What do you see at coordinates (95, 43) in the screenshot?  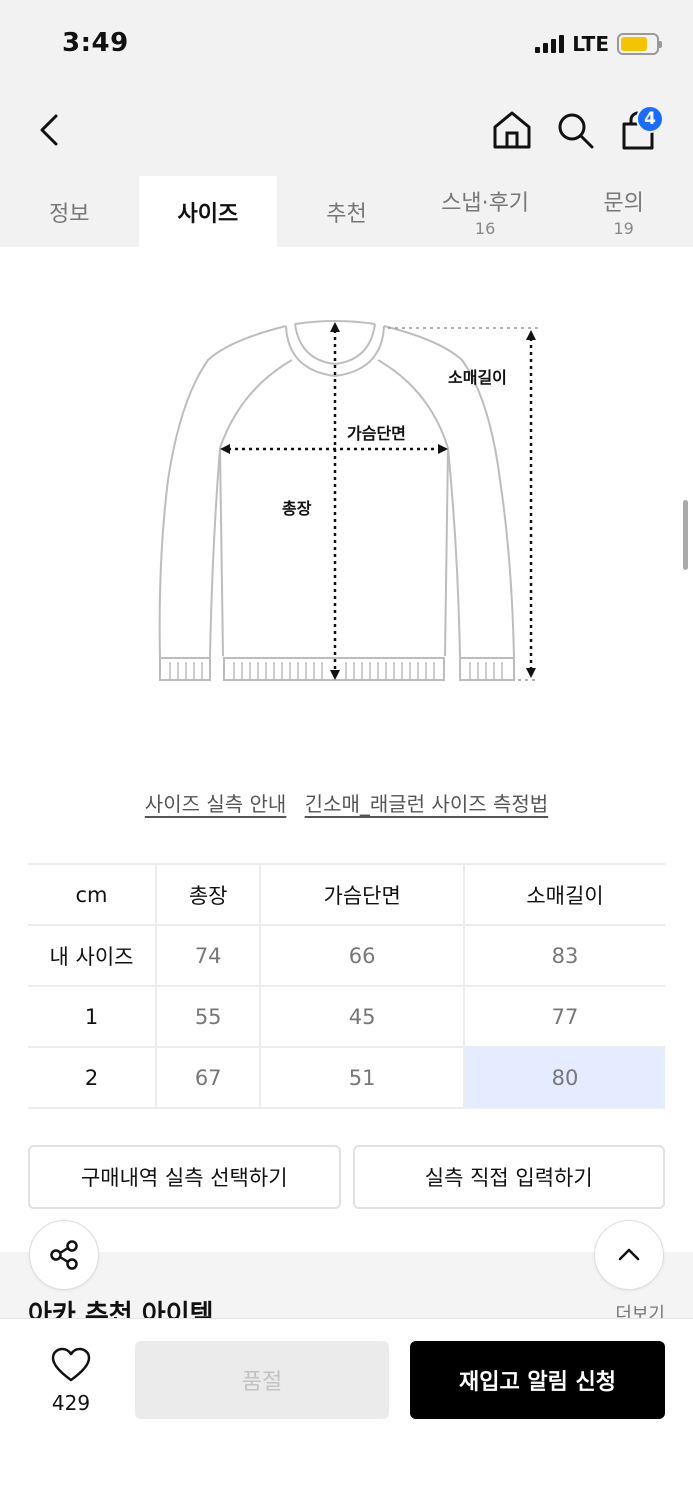 I see `status-time: 3:49` at bounding box center [95, 43].